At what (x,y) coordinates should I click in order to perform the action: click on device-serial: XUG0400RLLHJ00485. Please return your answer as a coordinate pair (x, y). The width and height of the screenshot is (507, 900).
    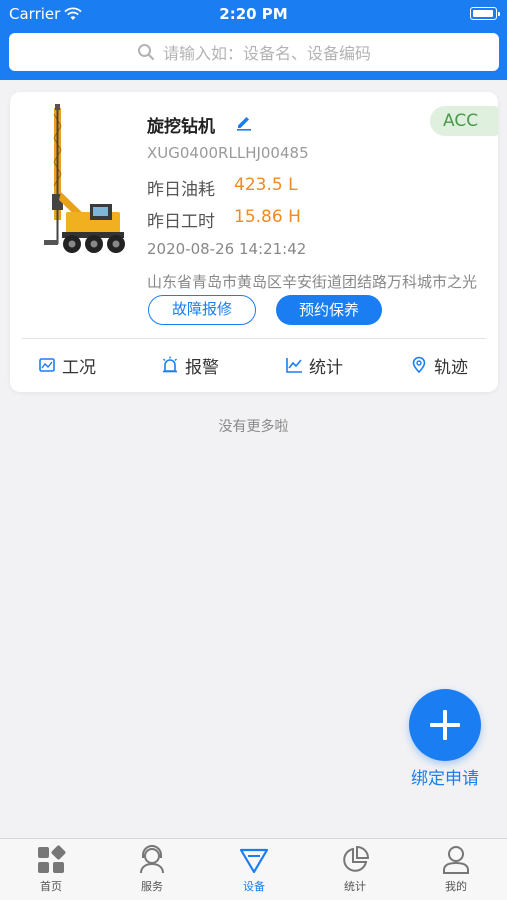
    Looking at the image, I should click on (228, 153).